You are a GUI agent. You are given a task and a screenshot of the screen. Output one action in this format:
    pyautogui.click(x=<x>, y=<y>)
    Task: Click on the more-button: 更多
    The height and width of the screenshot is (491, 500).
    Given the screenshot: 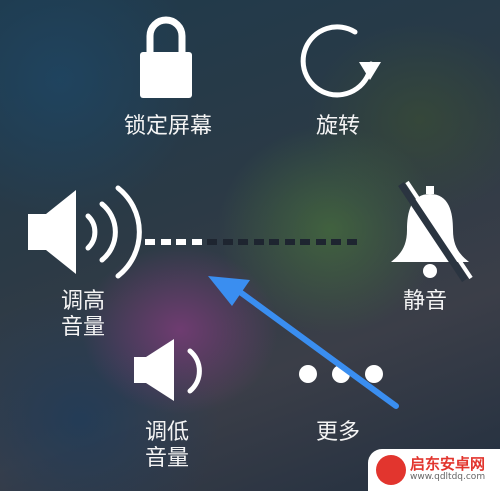 What is the action you would take?
    pyautogui.click(x=340, y=402)
    